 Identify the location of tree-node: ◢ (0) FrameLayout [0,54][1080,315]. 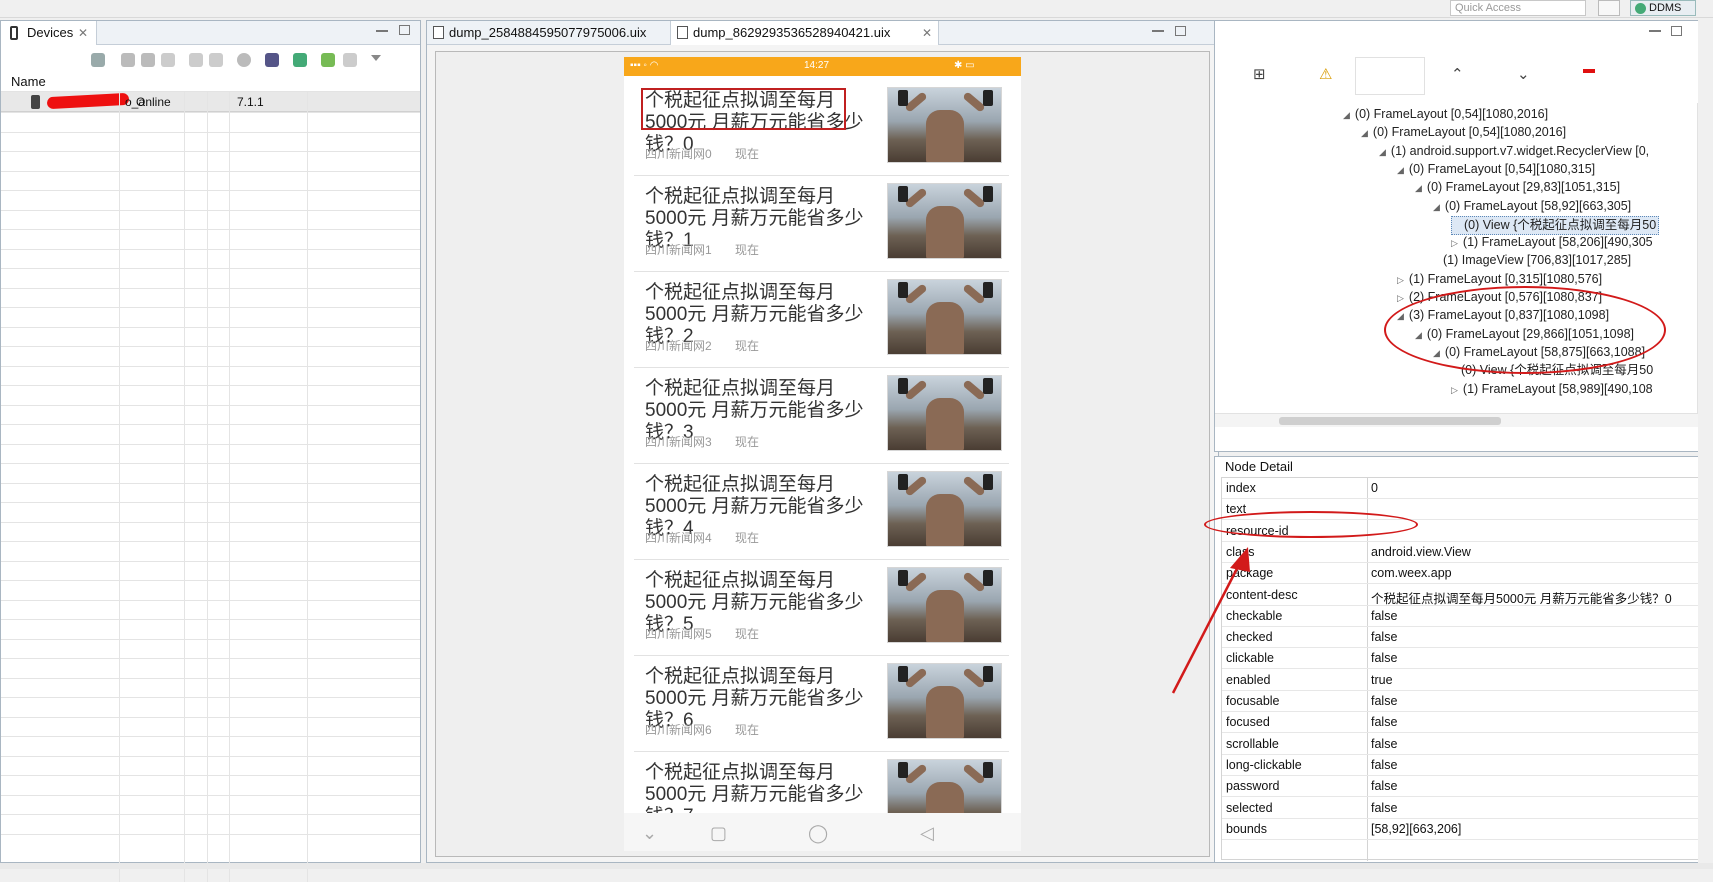
(1496, 169).